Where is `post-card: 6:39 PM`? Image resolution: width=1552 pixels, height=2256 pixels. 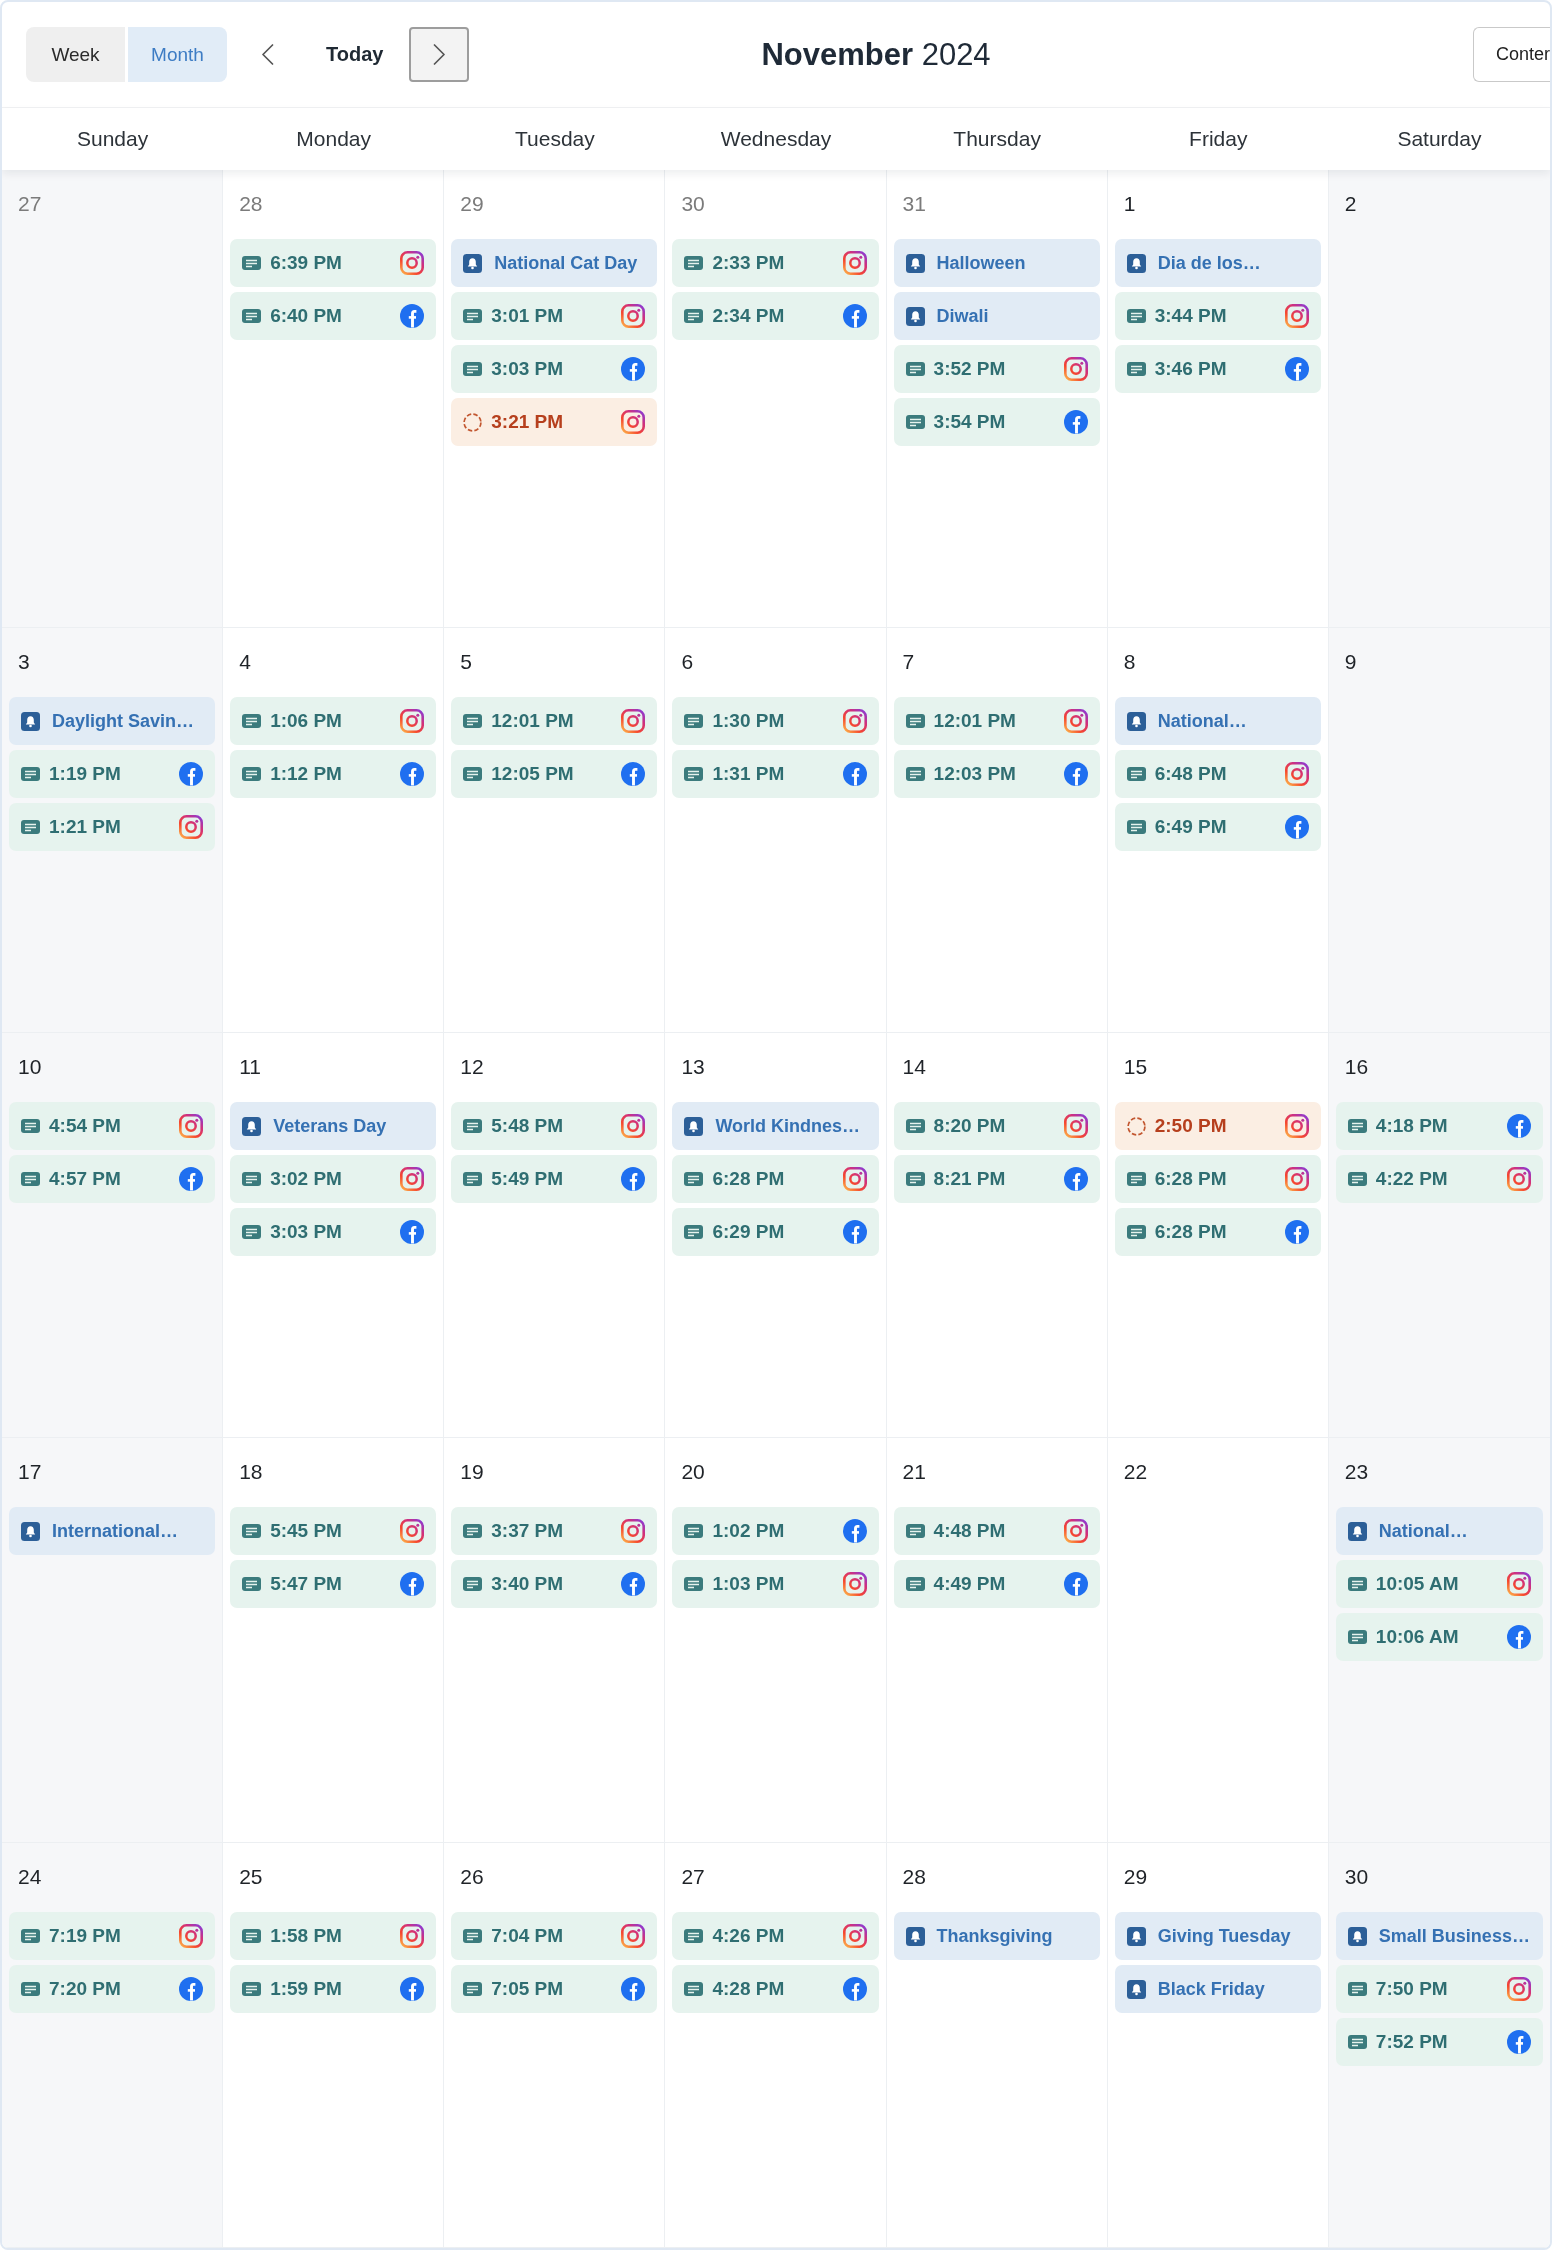 post-card: 6:39 PM is located at coordinates (333, 263).